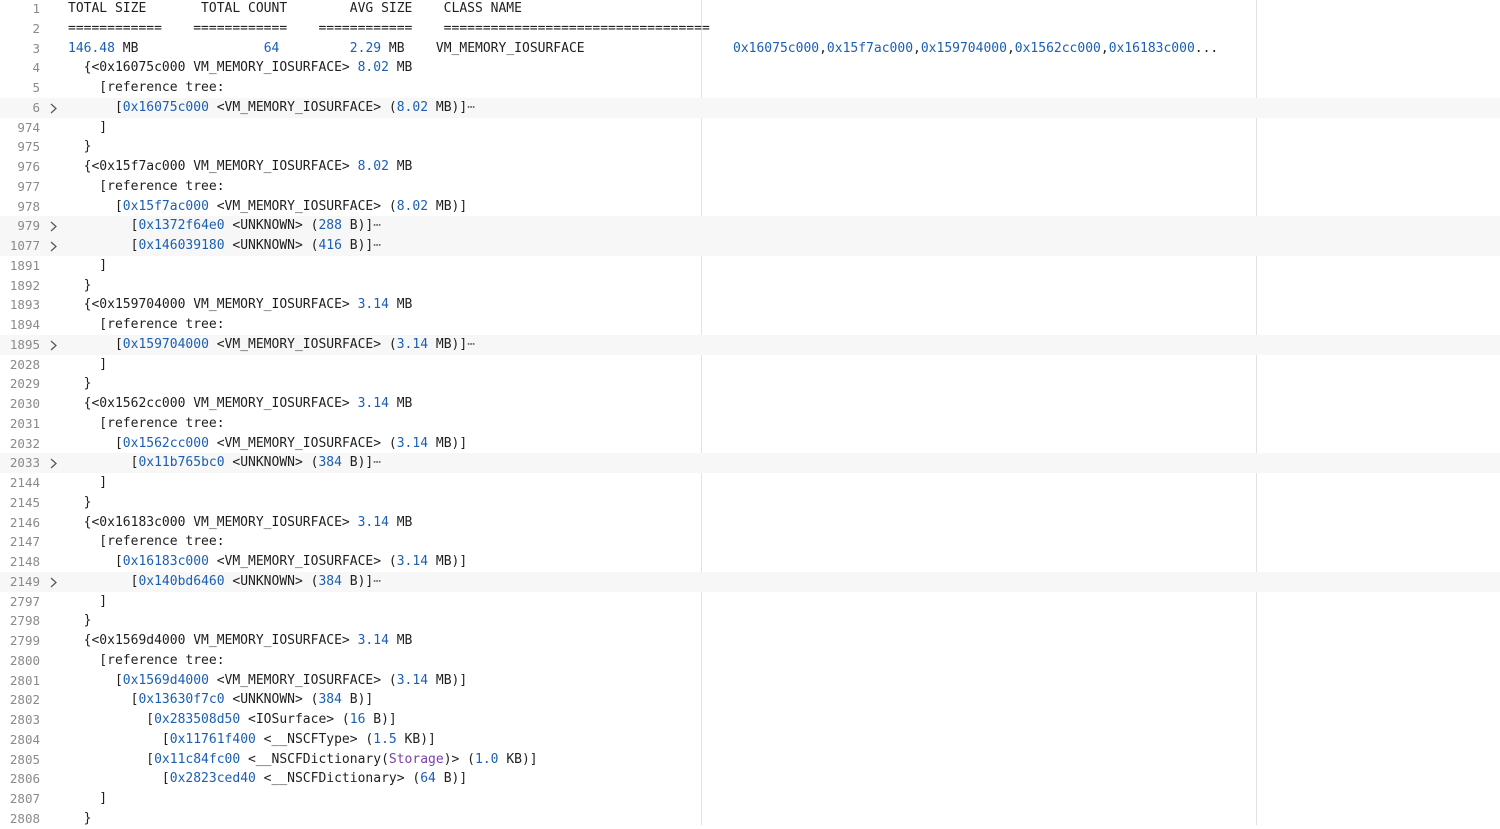 This screenshot has width=1500, height=829. Describe the element at coordinates (750, 581) in the screenshot. I see `code-line: 2149 [0x140bd6460 <UNKNOWN> (384 B)]⋯` at that location.